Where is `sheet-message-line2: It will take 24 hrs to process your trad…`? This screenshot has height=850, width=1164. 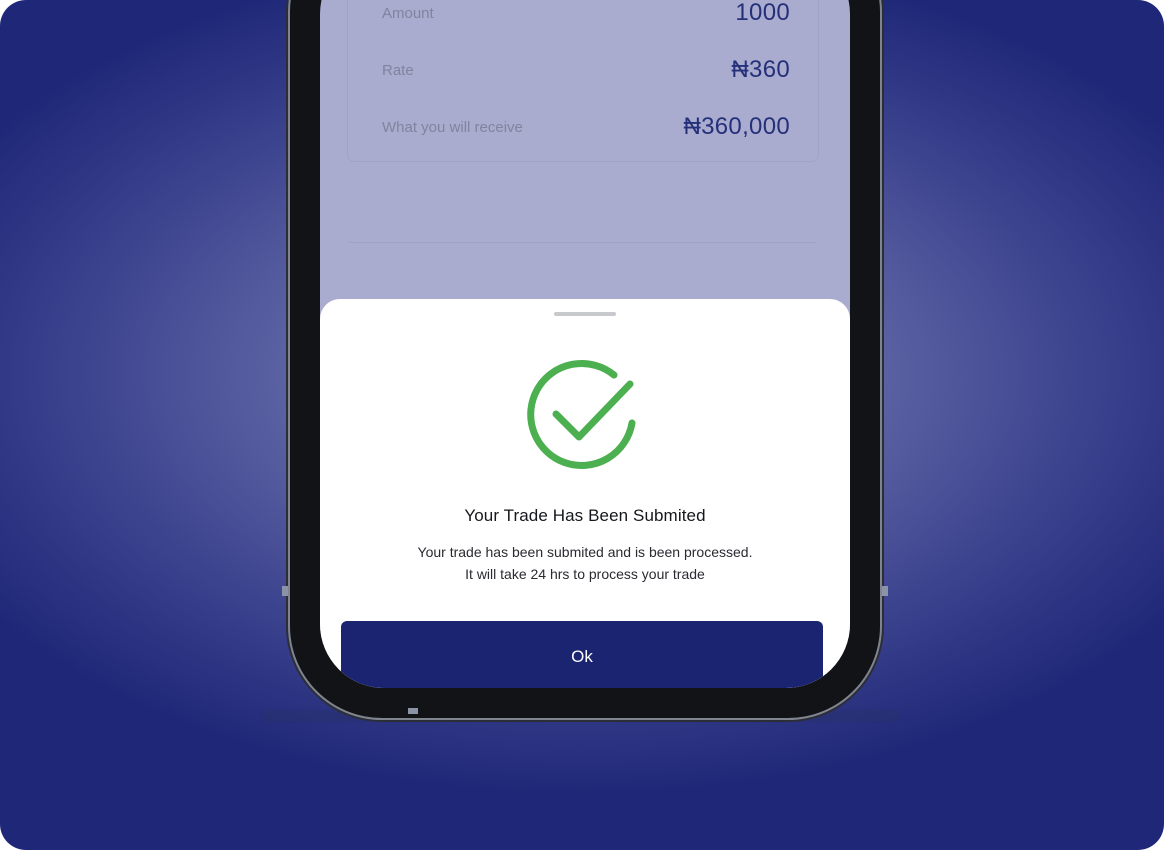
sheet-message-line2: It will take 24 hrs to process your trad… is located at coordinates (585, 574).